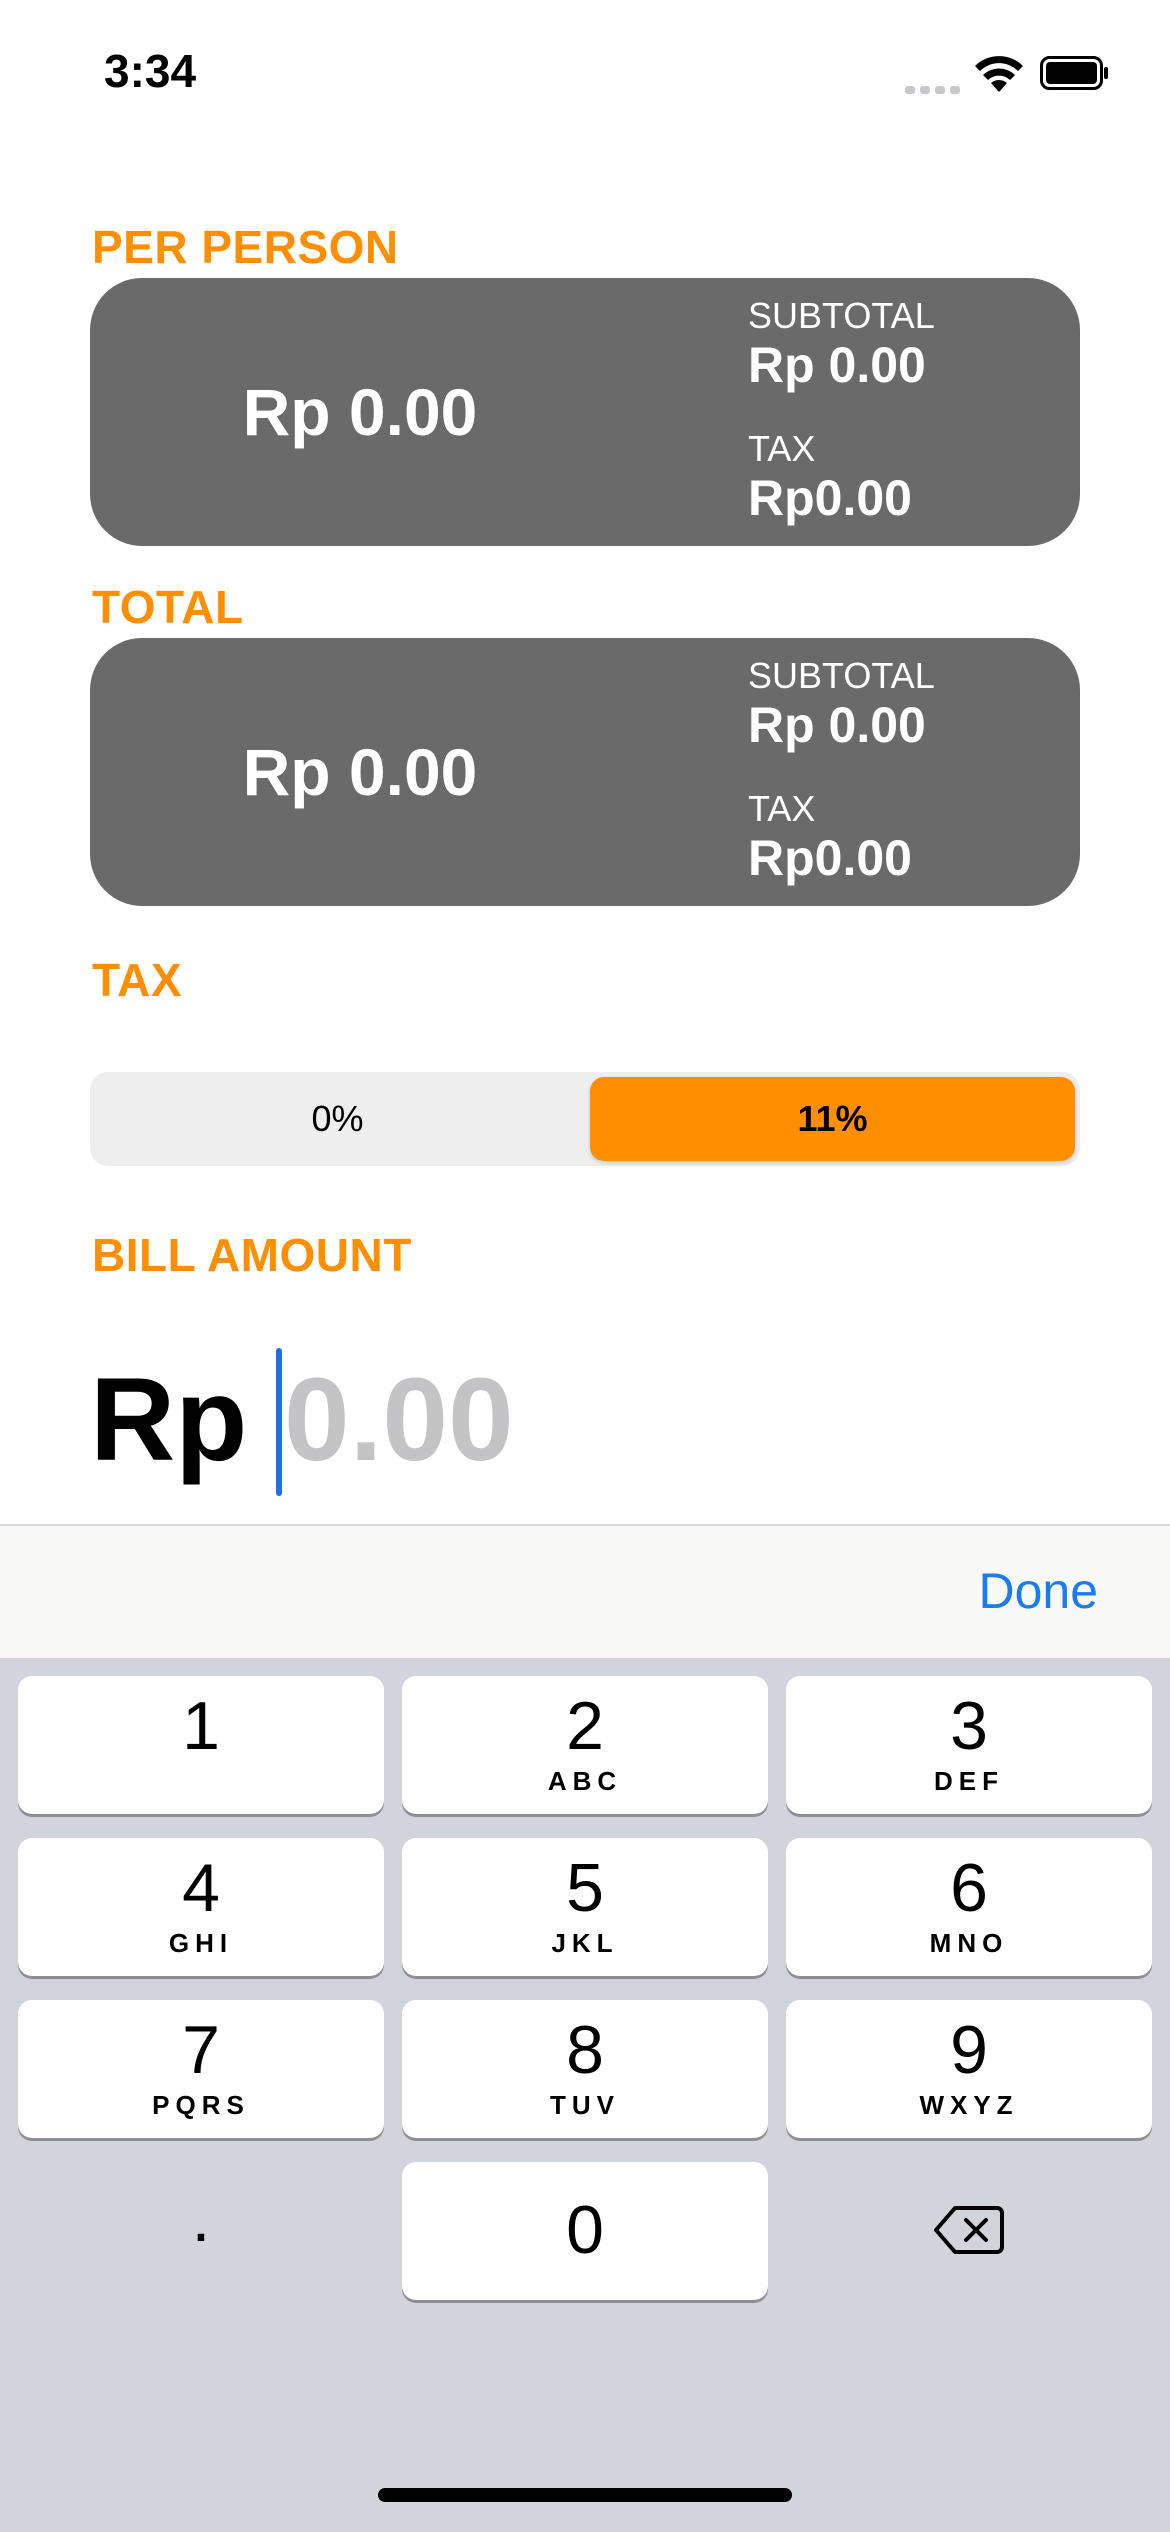 The height and width of the screenshot is (2532, 1170). Describe the element at coordinates (782, 808) in the screenshot. I see `total-tax-label: TAX` at that location.